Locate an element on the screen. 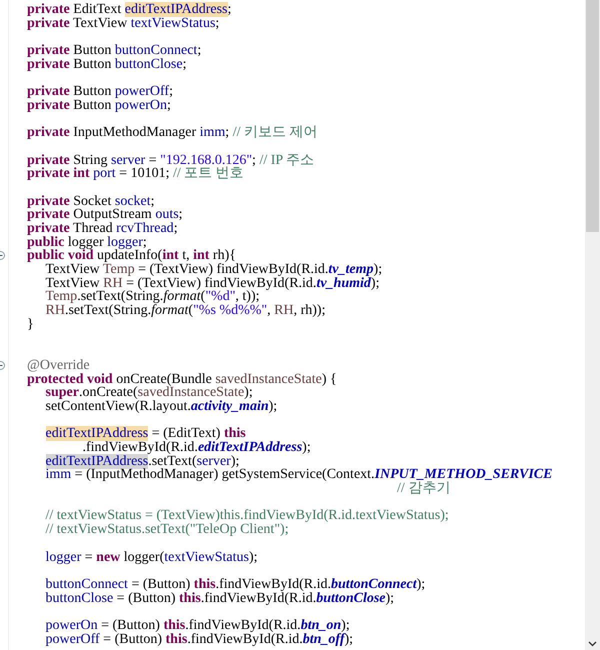 Image resolution: width=600 pixels, height=650 pixels. code-text: setContentView(R.layout. is located at coordinates (118, 406).